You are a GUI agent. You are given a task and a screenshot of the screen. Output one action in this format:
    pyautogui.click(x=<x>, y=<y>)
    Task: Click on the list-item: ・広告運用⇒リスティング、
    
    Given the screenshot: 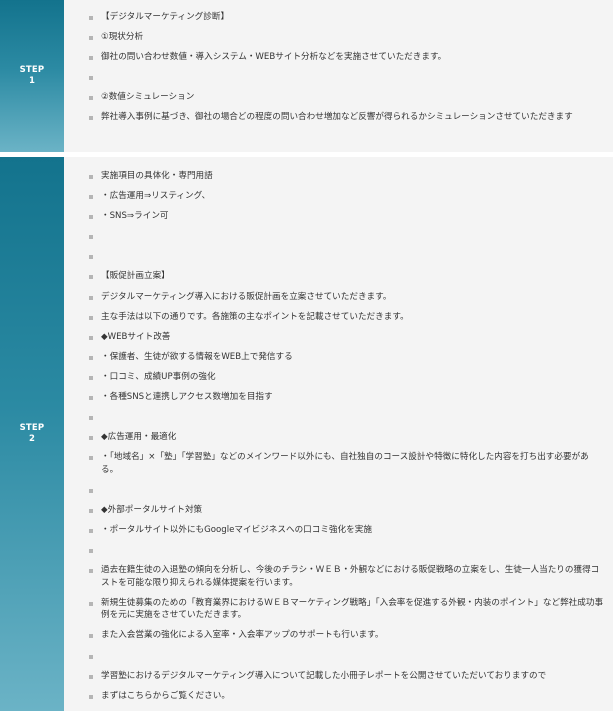 What is the action you would take?
    pyautogui.click(x=338, y=196)
    